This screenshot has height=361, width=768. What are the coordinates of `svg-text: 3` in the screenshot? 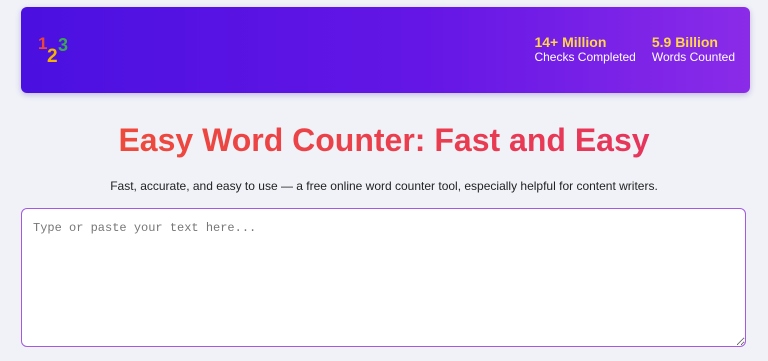 It's located at (63, 45).